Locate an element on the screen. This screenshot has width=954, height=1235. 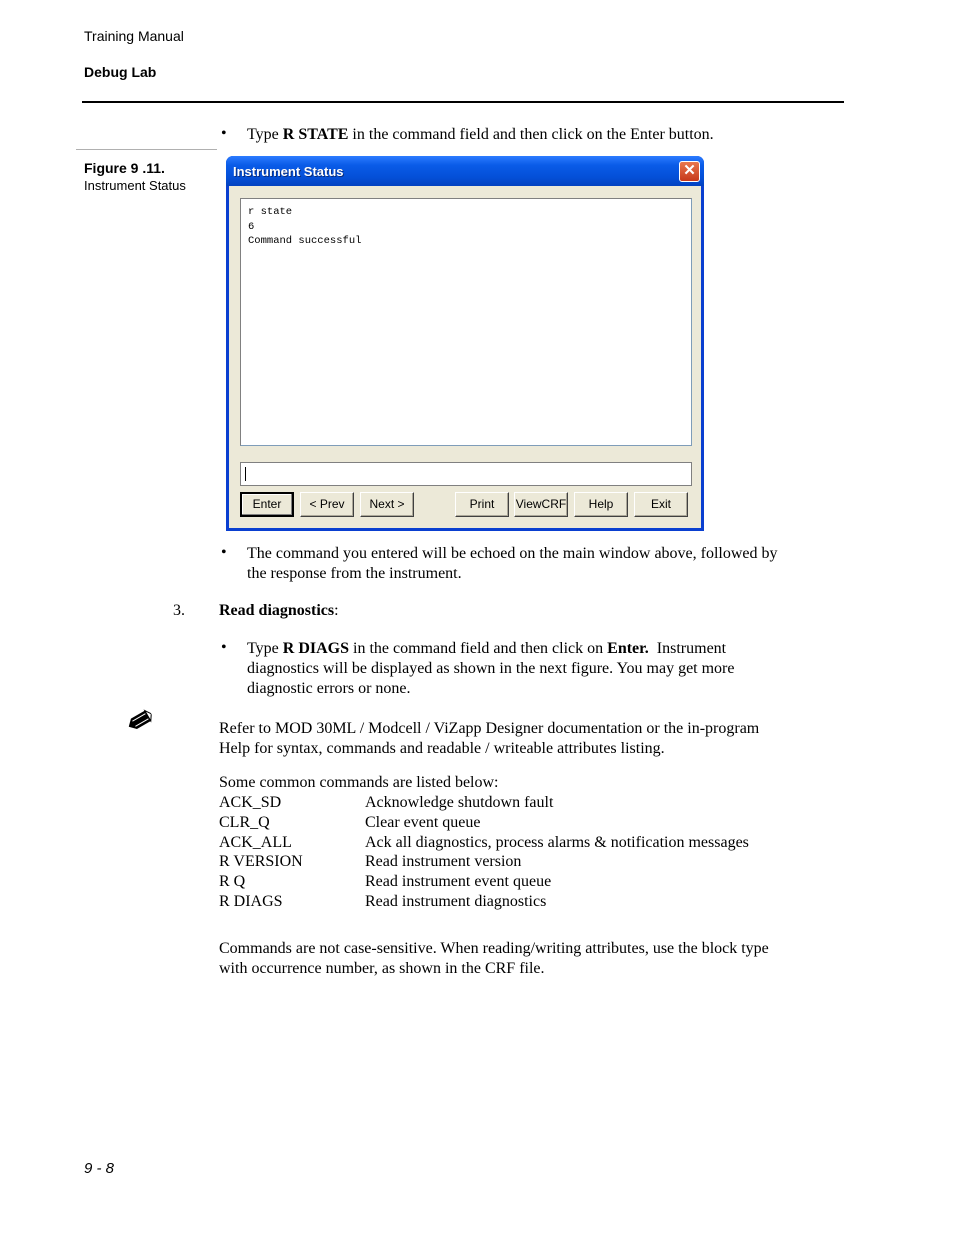
command-input is located at coordinates (466, 474).